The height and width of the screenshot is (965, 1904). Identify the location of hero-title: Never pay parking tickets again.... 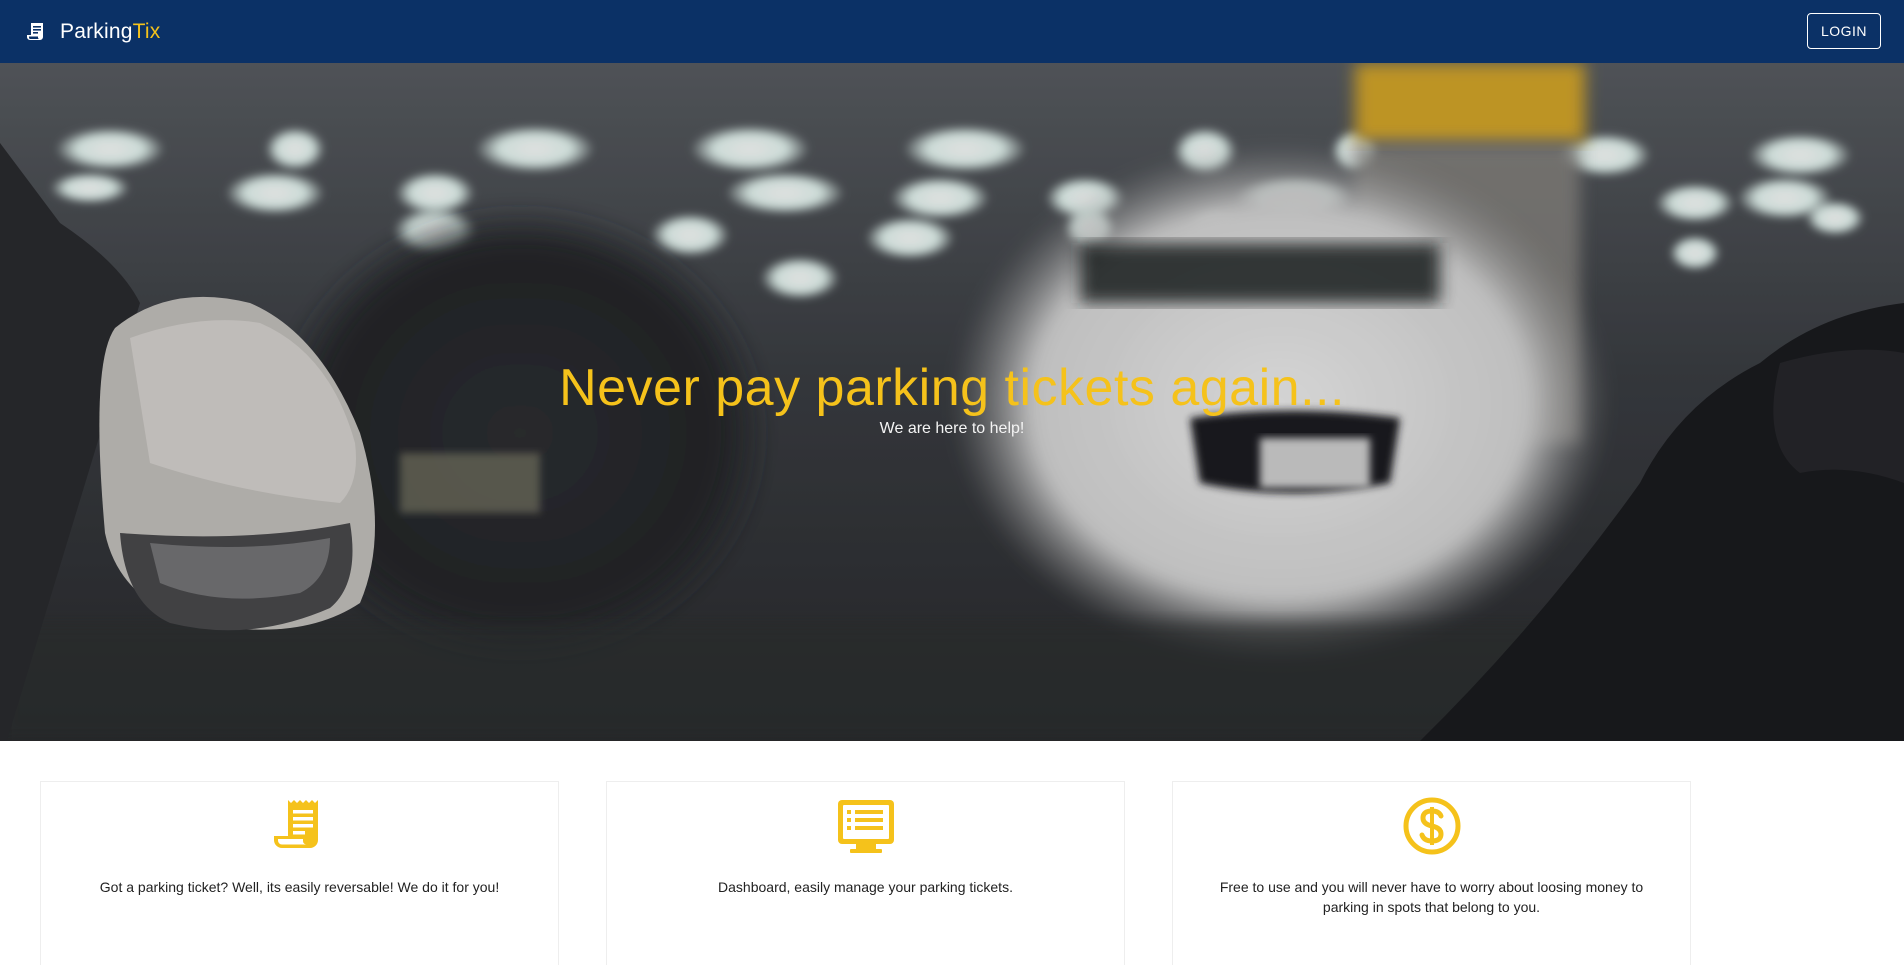
(952, 388).